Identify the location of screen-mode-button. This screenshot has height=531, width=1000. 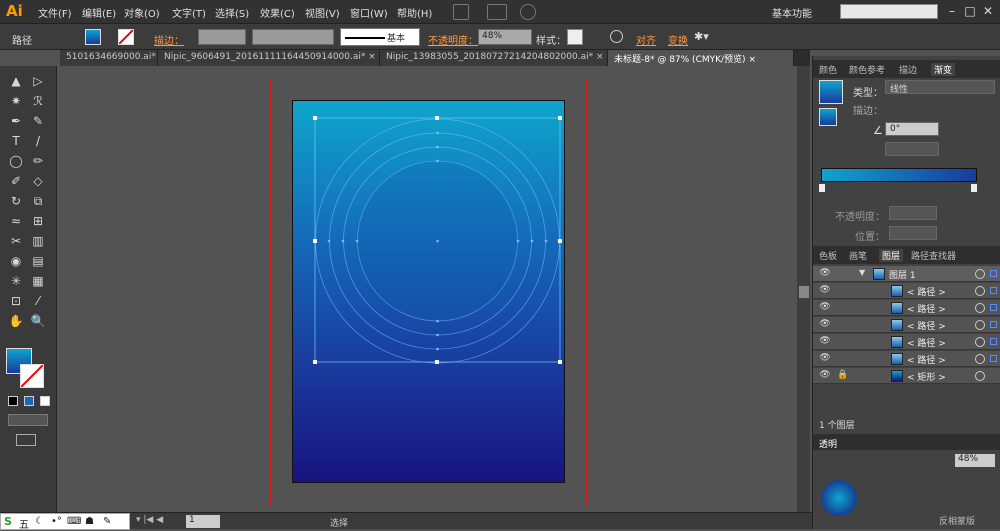
(26, 440).